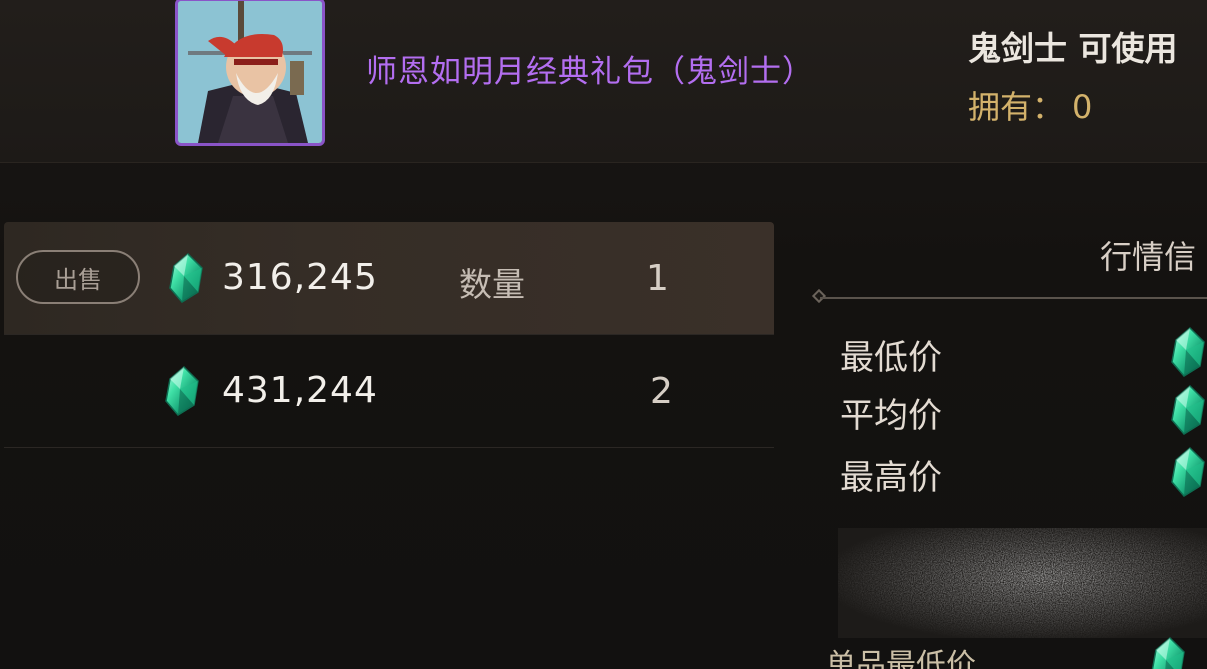 The height and width of the screenshot is (669, 1207). Describe the element at coordinates (891, 358) in the screenshot. I see `lowest-price-label: 最低价` at that location.